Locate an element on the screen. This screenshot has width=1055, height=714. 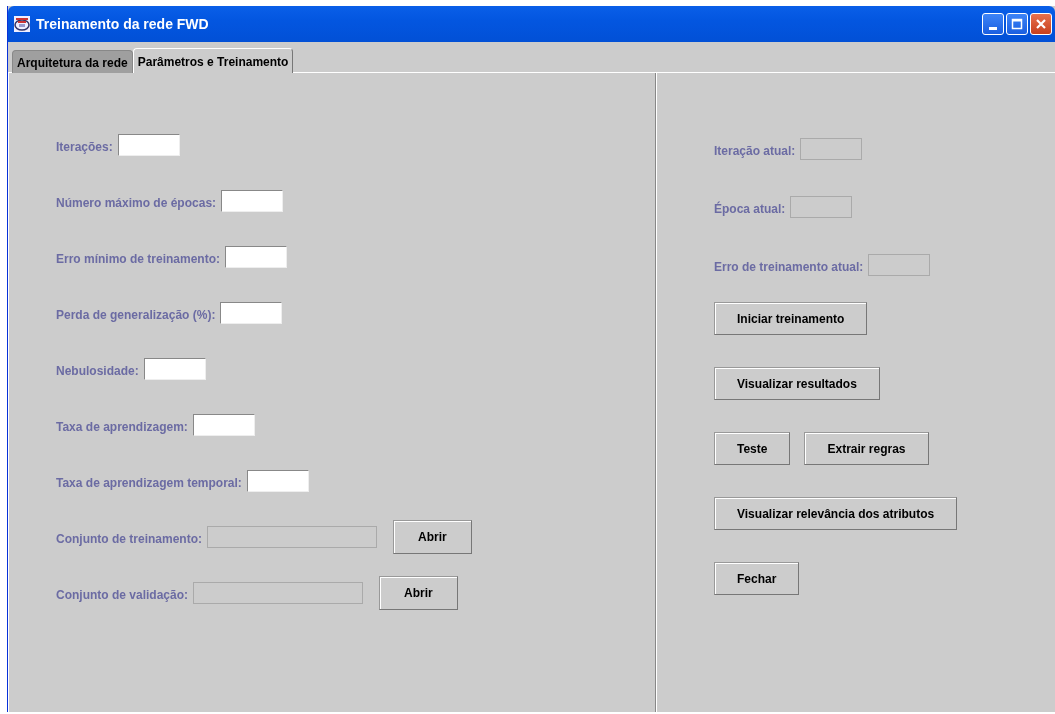
maximize-icon is located at coordinates (1017, 24).